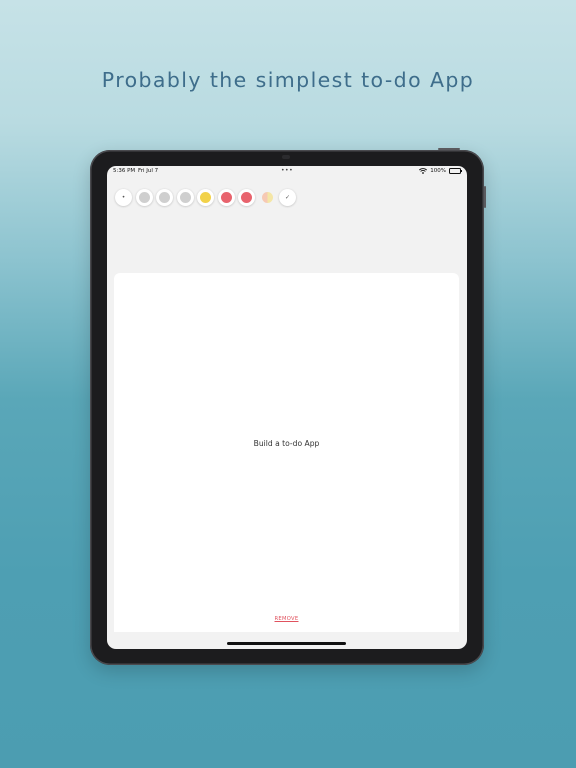 Image resolution: width=576 pixels, height=768 pixels. What do you see at coordinates (423, 170) in the screenshot?
I see `wifi-icon` at bounding box center [423, 170].